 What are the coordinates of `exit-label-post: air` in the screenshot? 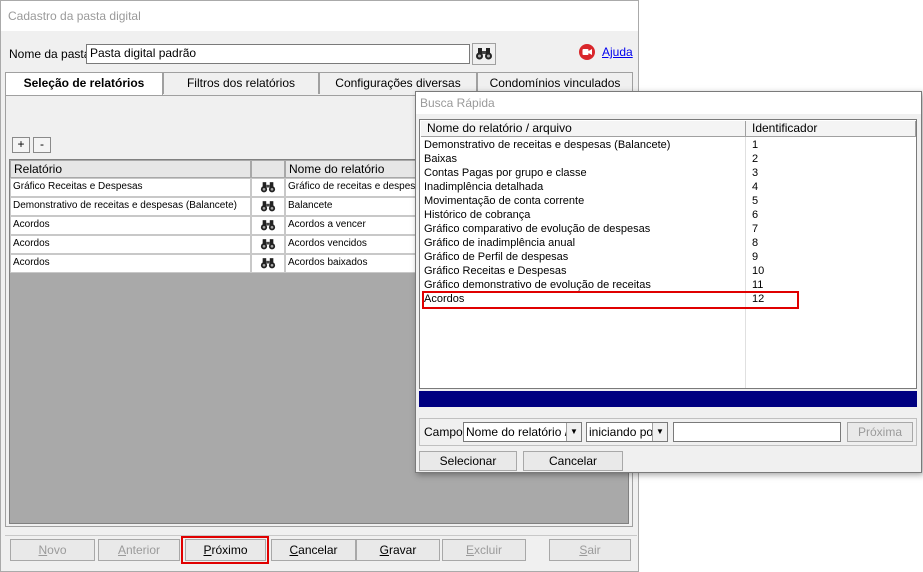 It's located at (594, 550).